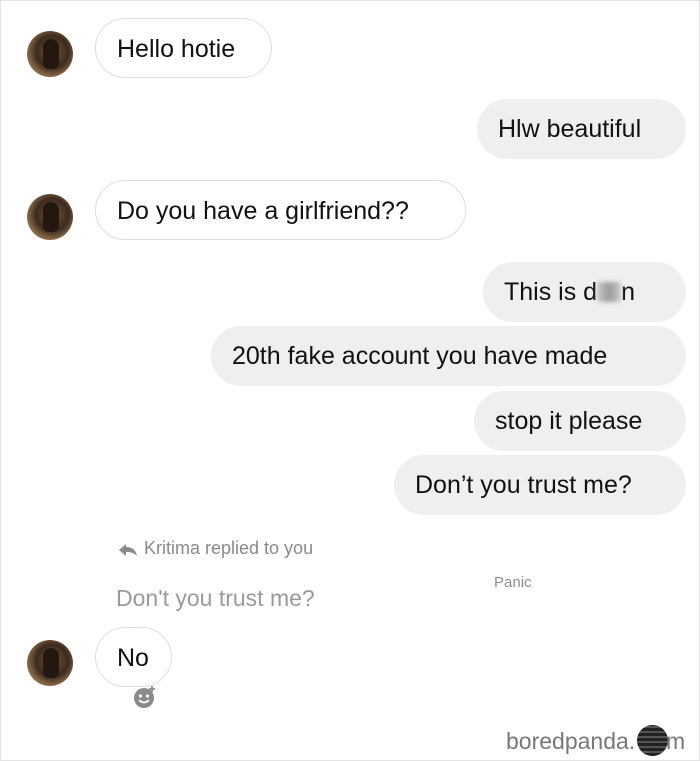 Image resolution: width=700 pixels, height=761 pixels. Describe the element at coordinates (128, 550) in the screenshot. I see `reply-arrow-icon` at that location.